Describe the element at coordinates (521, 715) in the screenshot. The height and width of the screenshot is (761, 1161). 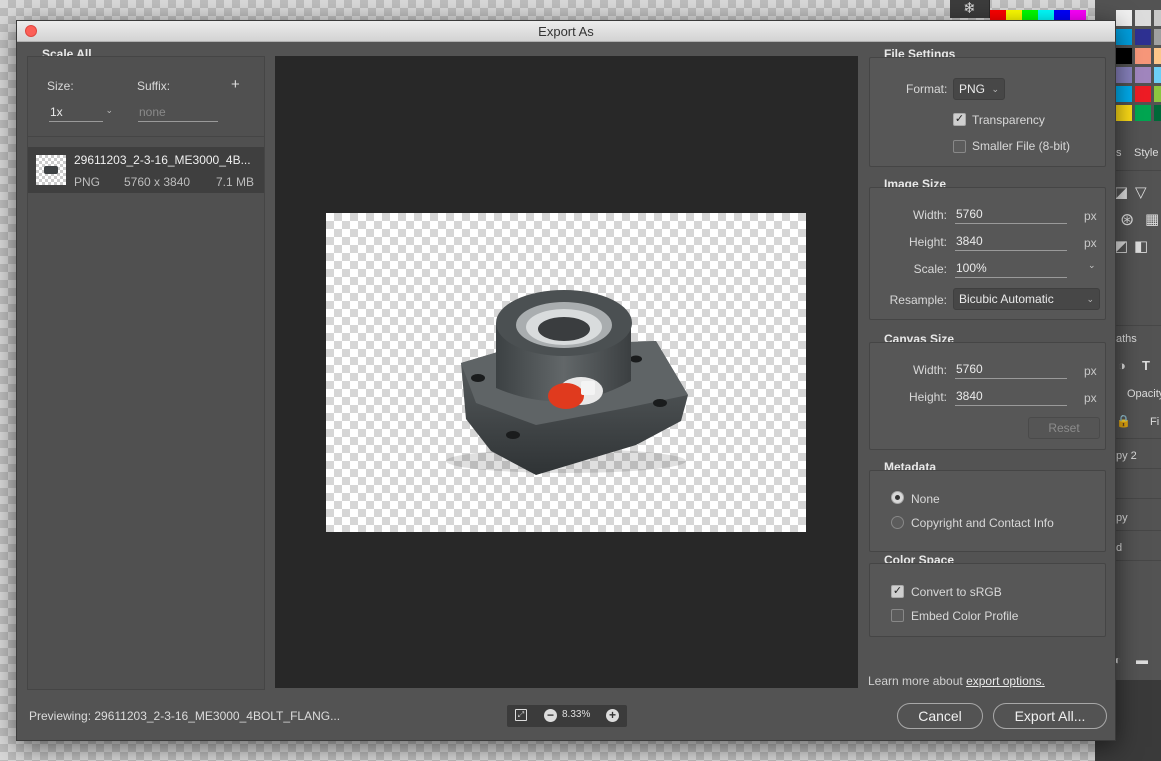
I see `fit-screen-icon: ⤢` at that location.